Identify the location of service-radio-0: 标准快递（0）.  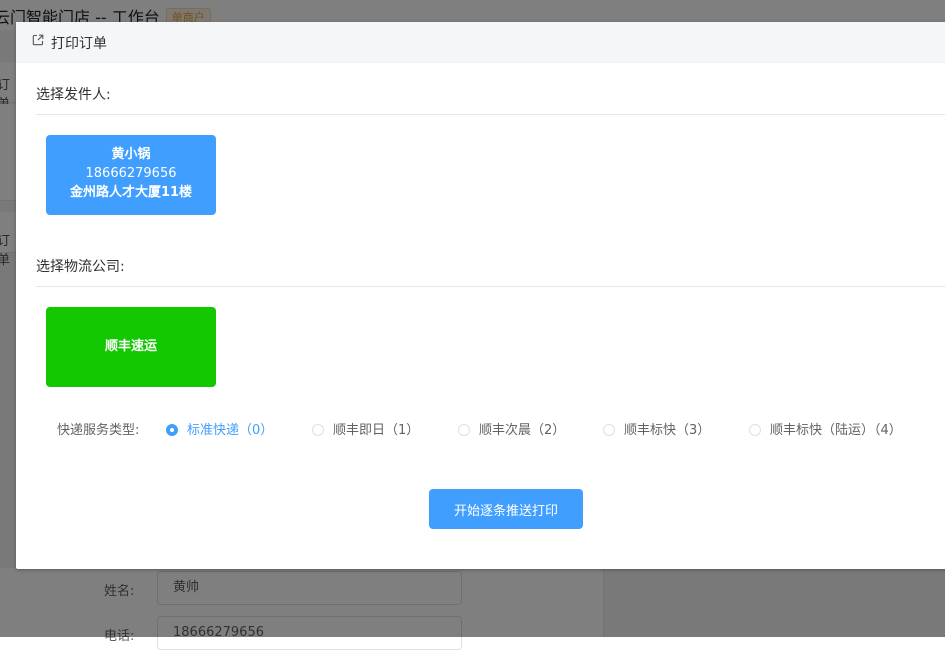
(219, 428).